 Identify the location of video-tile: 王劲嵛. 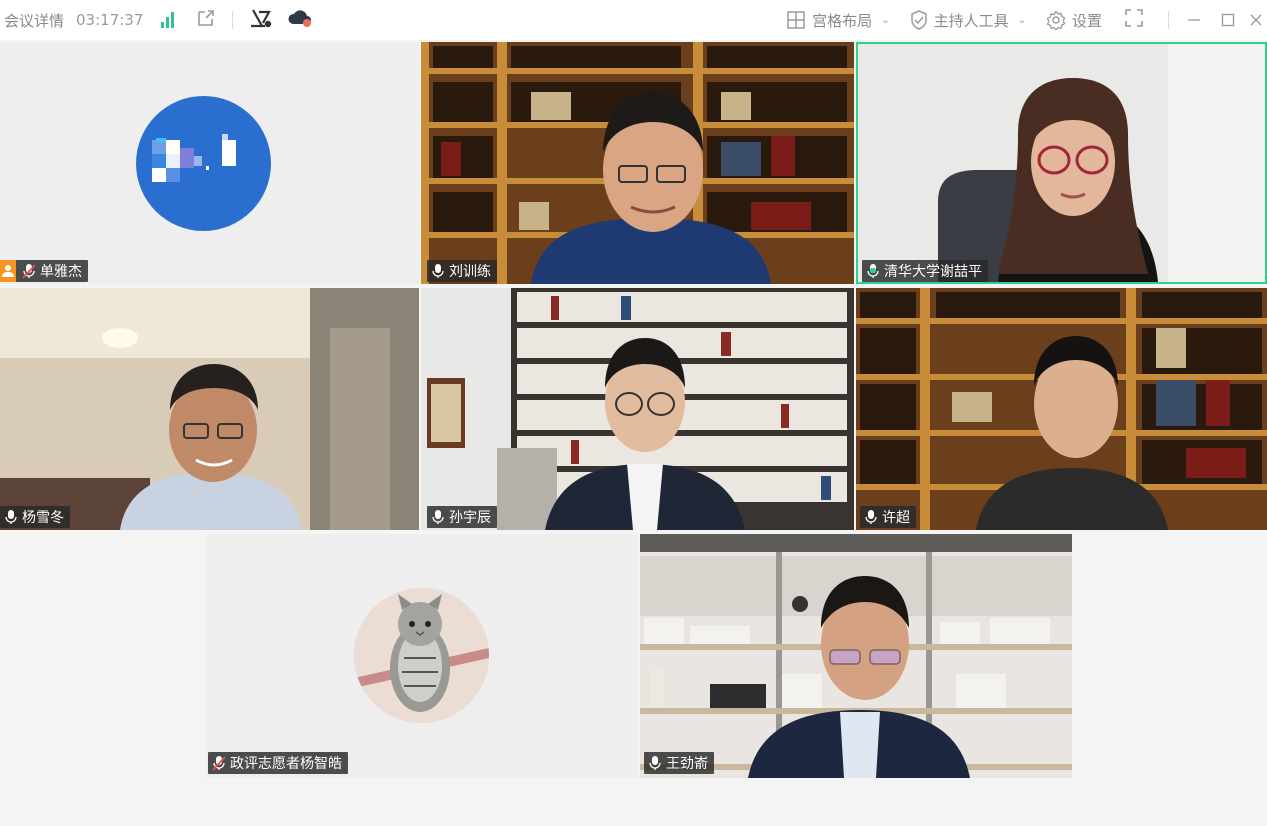
(856, 656).